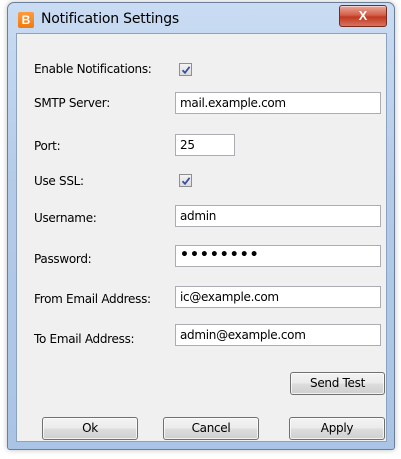 Image resolution: width=401 pixels, height=459 pixels. Describe the element at coordinates (278, 103) in the screenshot. I see `smtp-server-input: mail.example.com` at that location.